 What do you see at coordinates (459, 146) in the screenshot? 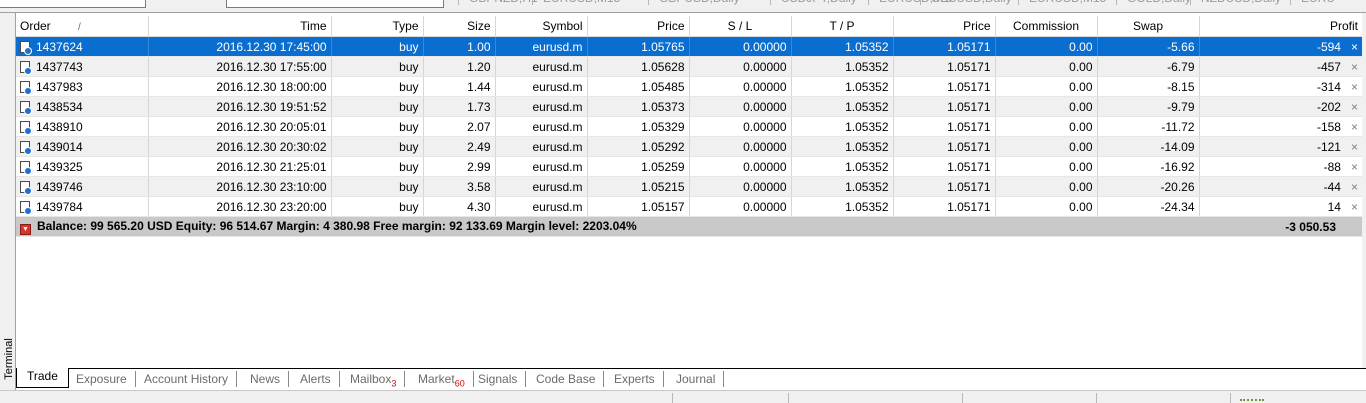
I see `cell-size: 2.49` at bounding box center [459, 146].